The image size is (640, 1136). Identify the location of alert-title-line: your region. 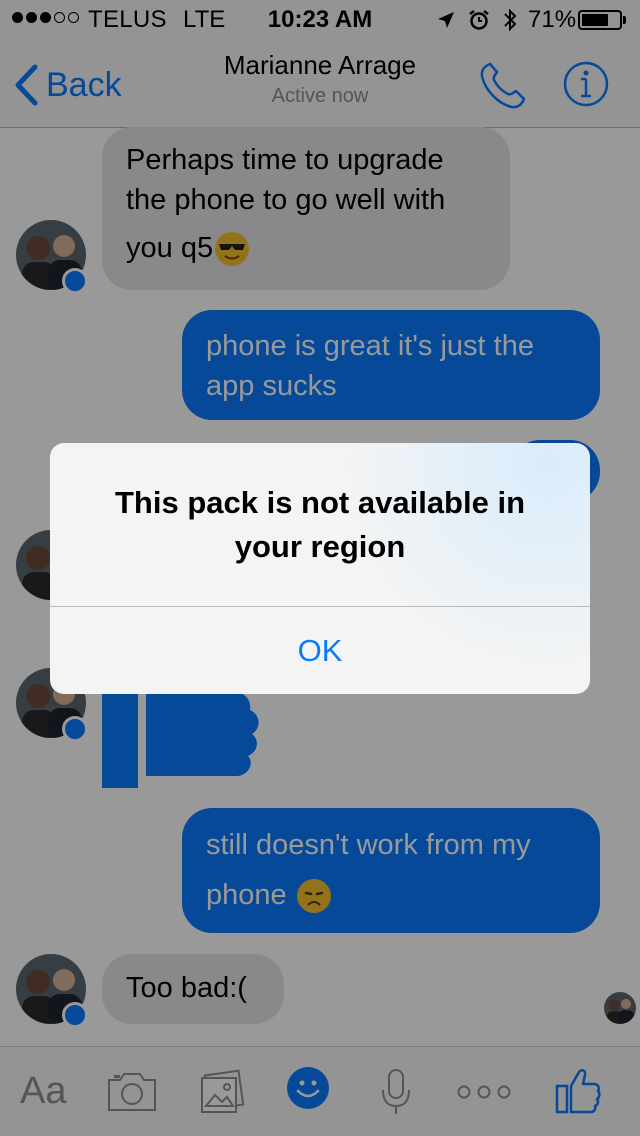
(320, 546).